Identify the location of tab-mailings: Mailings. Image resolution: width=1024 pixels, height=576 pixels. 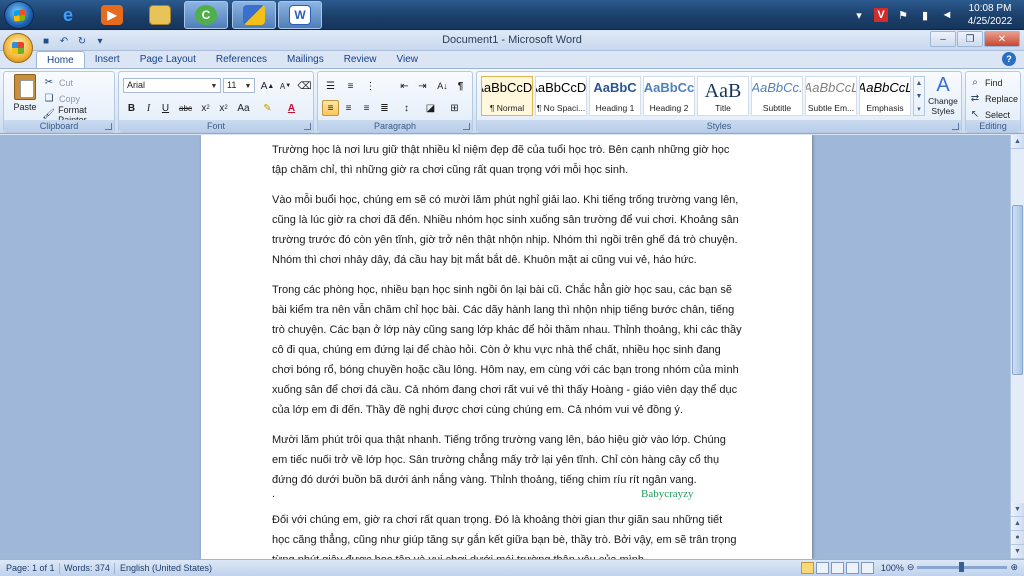
(305, 59).